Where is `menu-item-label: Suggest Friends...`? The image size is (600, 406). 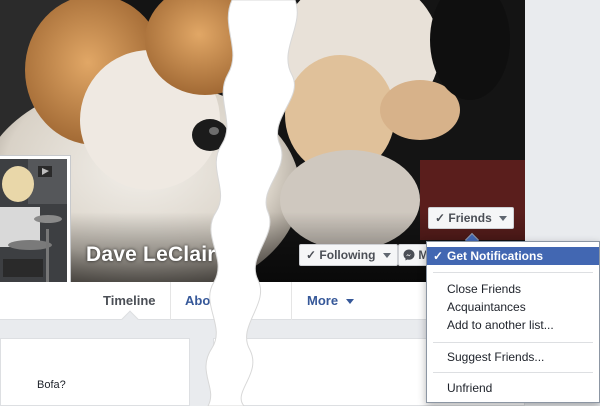 menu-item-label: Suggest Friends... is located at coordinates (496, 357).